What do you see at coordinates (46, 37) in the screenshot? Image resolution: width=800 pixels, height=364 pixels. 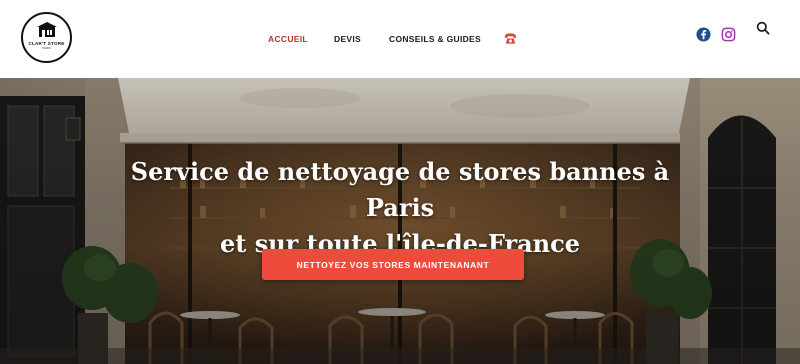 I see `brand-logo: CLAR'T STORE PARIS` at bounding box center [46, 37].